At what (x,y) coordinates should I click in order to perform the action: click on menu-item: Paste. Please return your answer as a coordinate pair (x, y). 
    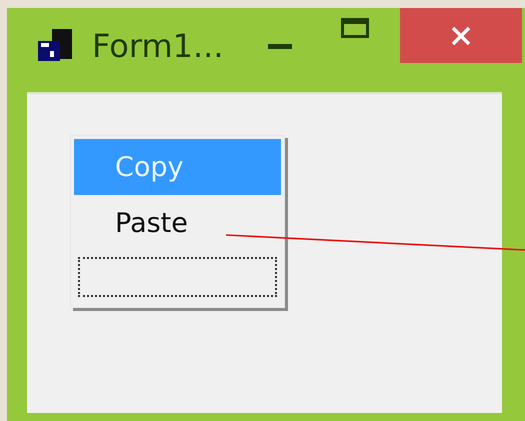
    Looking at the image, I should click on (177, 223).